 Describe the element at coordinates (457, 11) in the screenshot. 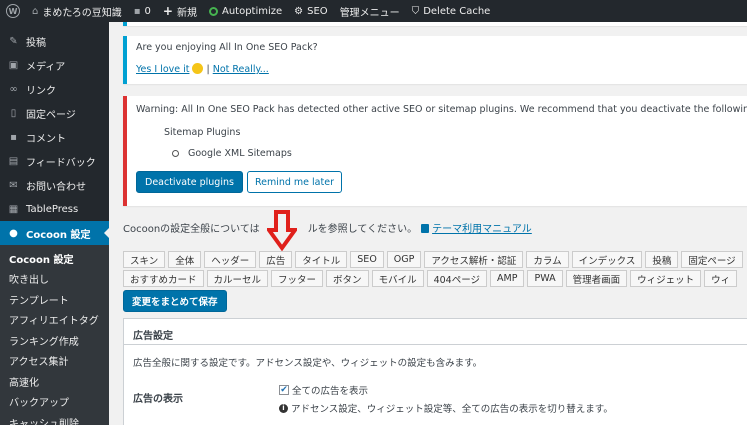

I see `delete-cache-label: Delete Cache` at that location.